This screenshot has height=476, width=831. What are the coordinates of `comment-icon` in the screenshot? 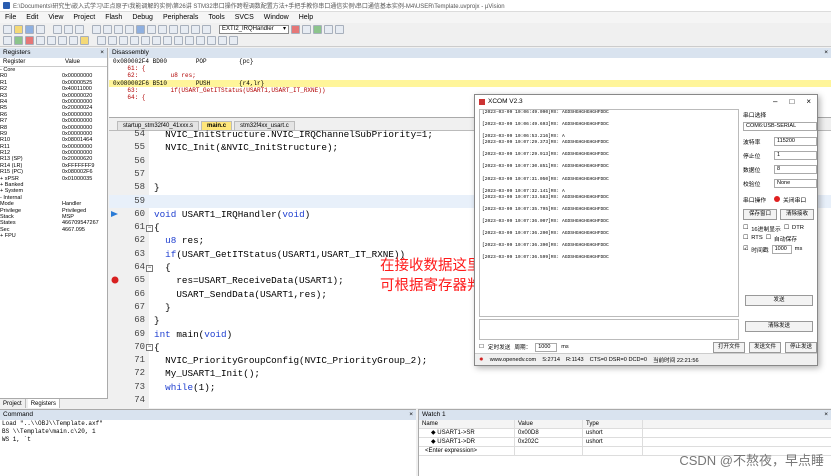 It's located at (195, 29).